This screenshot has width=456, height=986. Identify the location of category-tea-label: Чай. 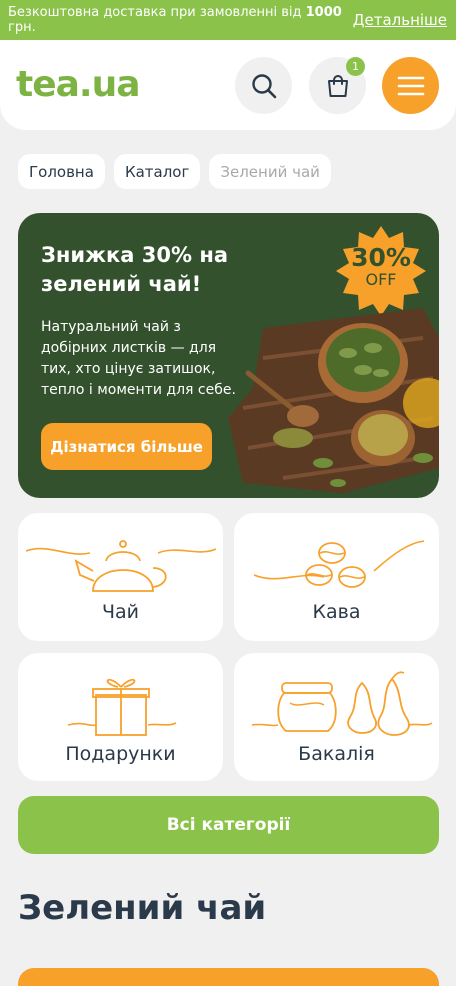
(120, 612).